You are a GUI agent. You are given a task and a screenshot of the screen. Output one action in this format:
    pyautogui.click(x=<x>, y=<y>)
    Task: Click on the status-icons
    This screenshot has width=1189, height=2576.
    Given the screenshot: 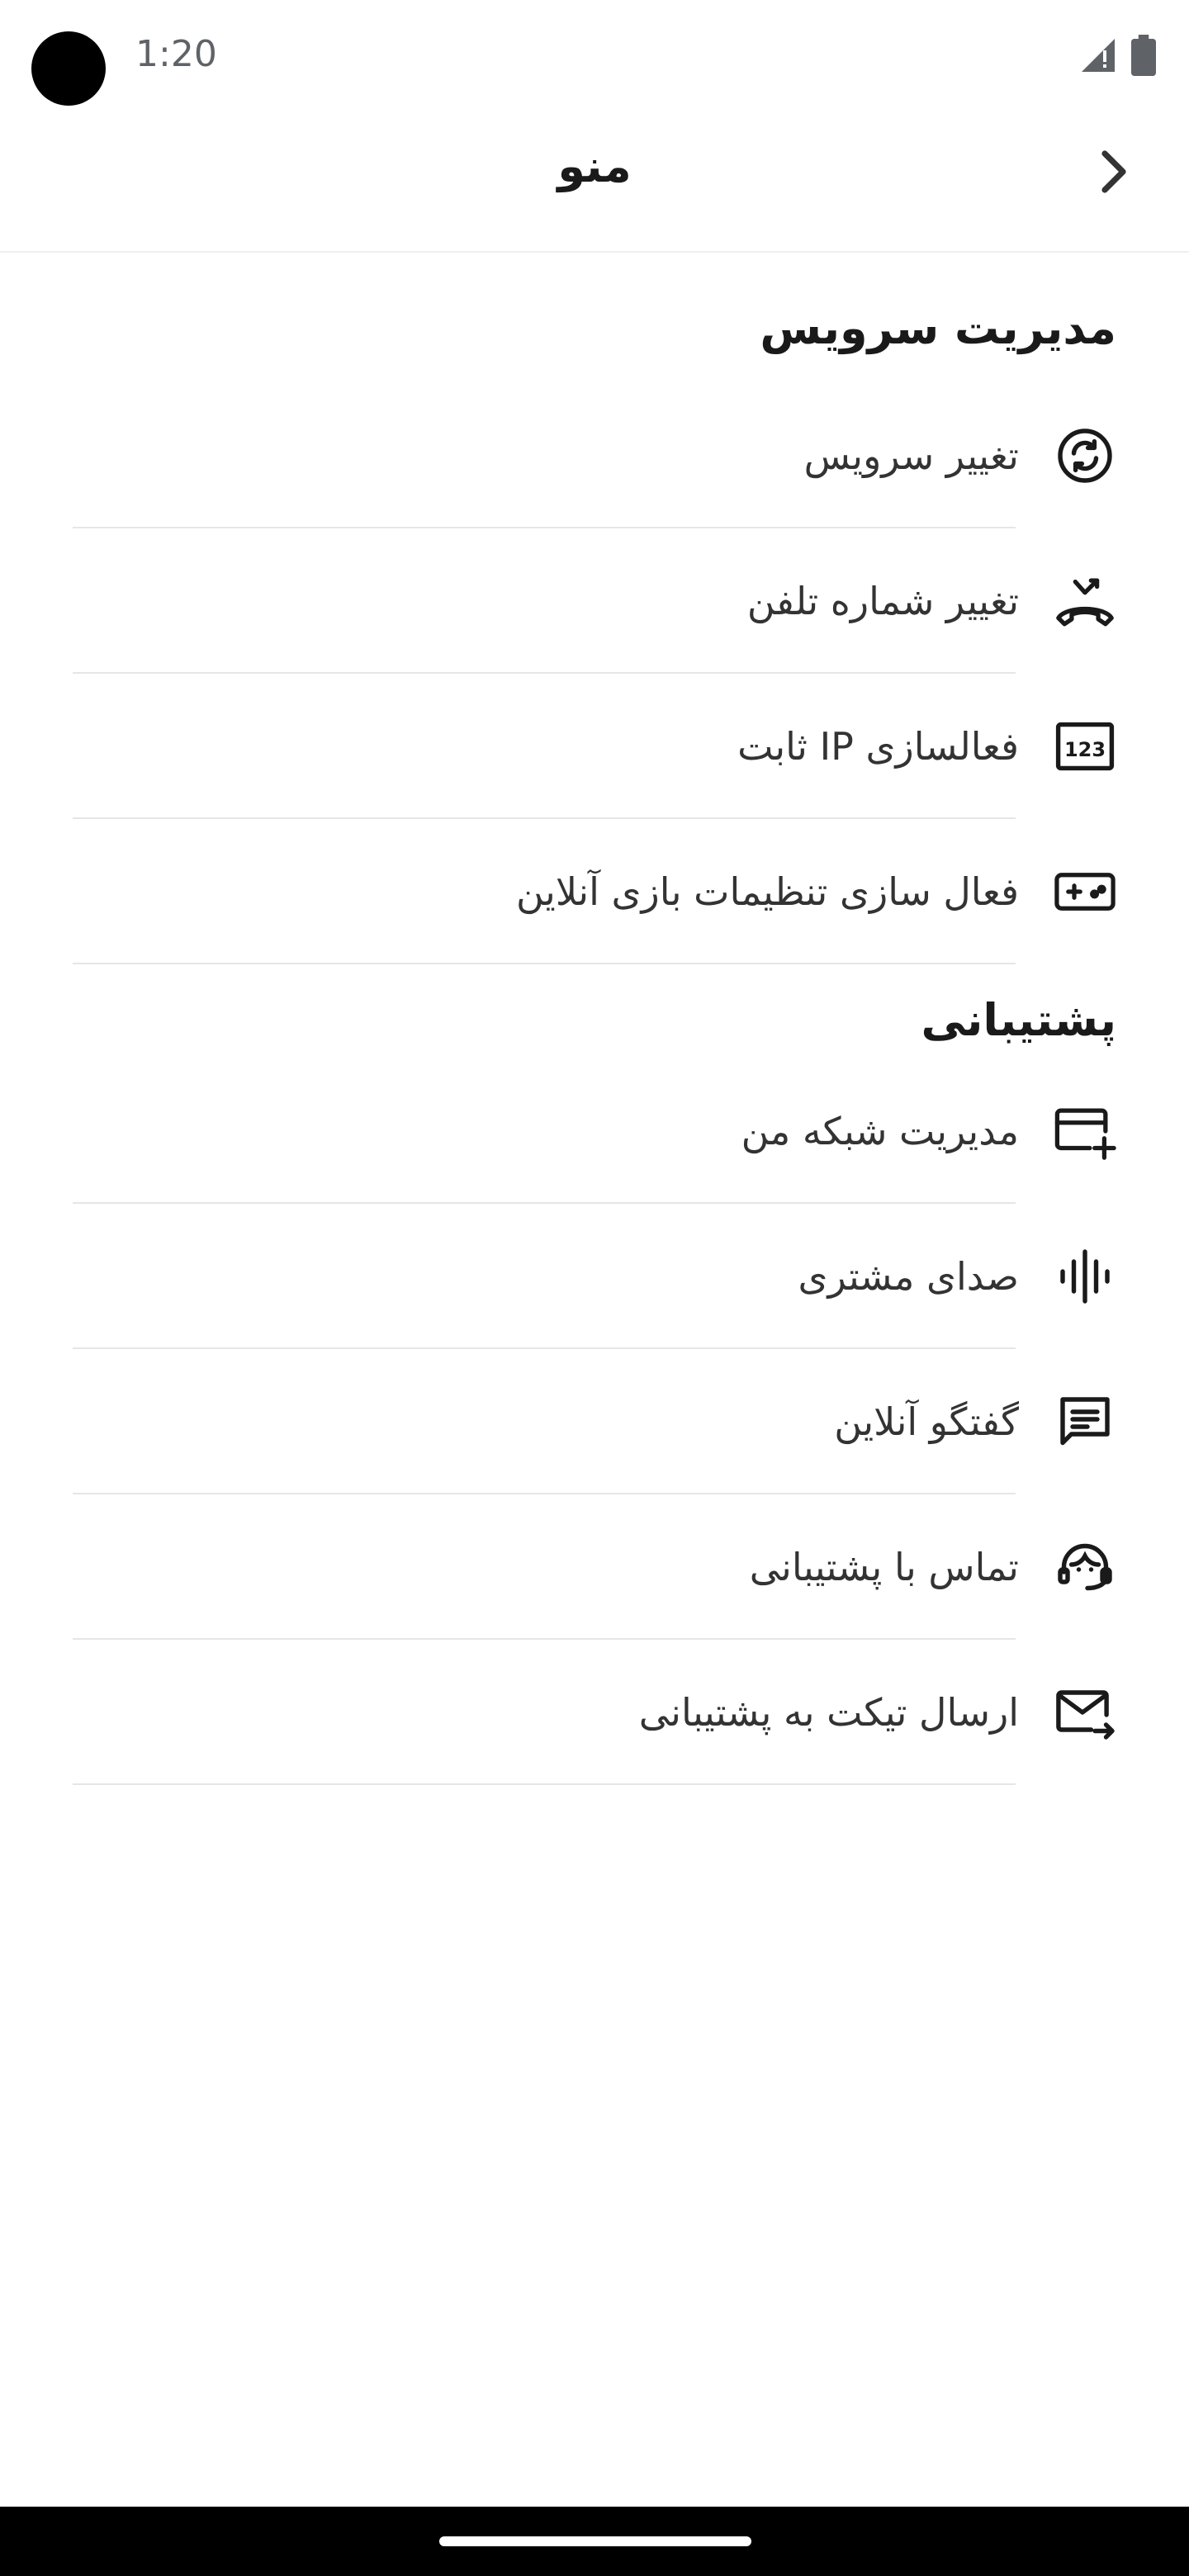 What is the action you would take?
    pyautogui.click(x=1117, y=55)
    